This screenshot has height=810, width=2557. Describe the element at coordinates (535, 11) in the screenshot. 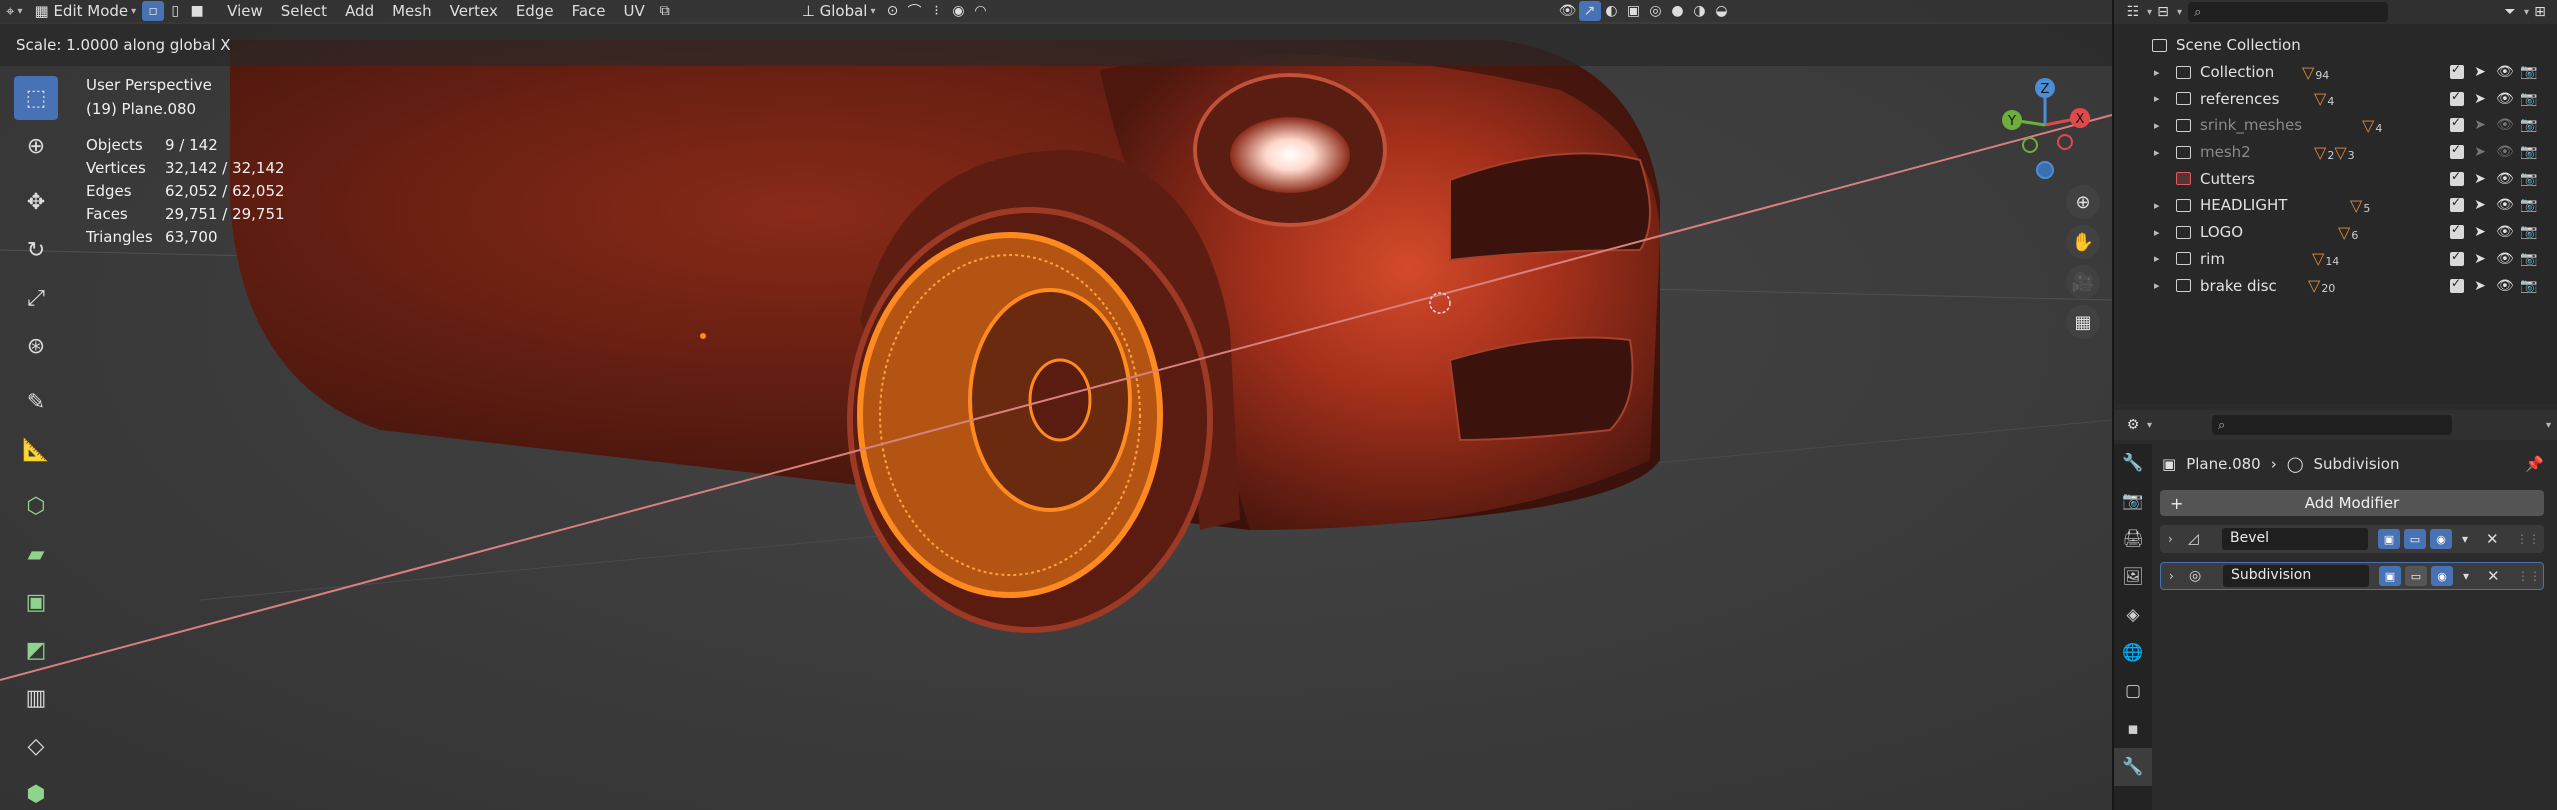

I see `menu-edge: Edge` at that location.